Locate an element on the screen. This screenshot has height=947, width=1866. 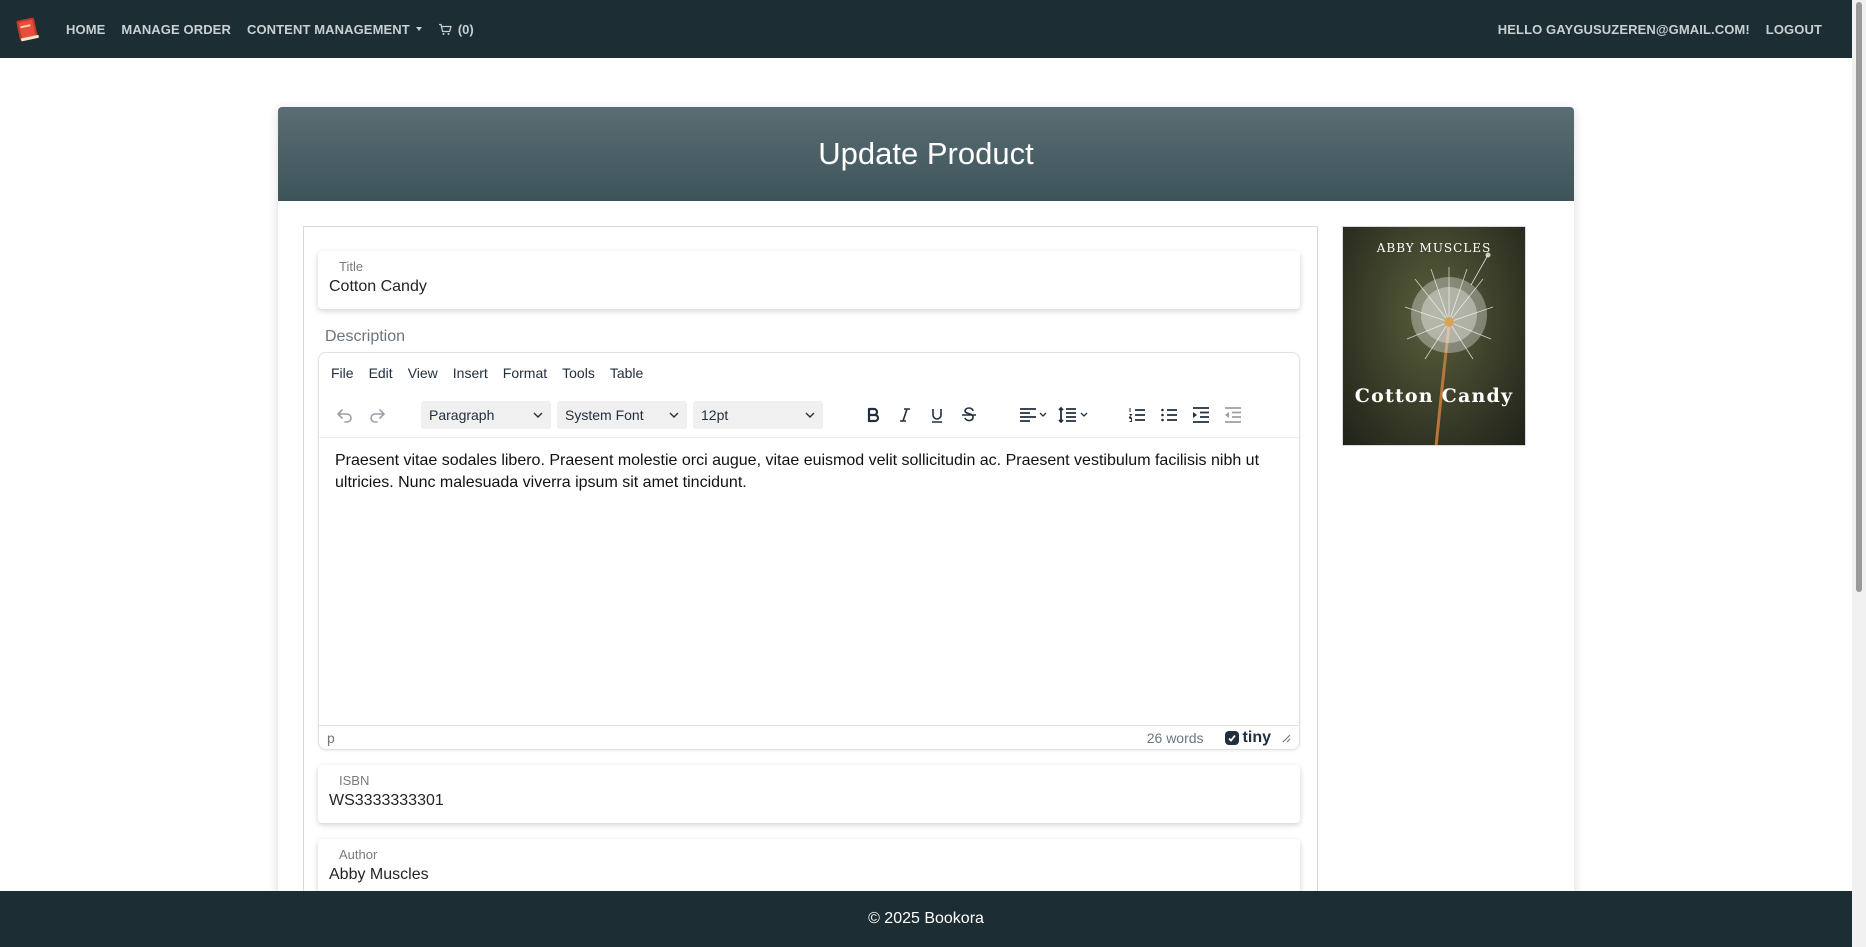
font-size-select: 12pt is located at coordinates (758, 415).